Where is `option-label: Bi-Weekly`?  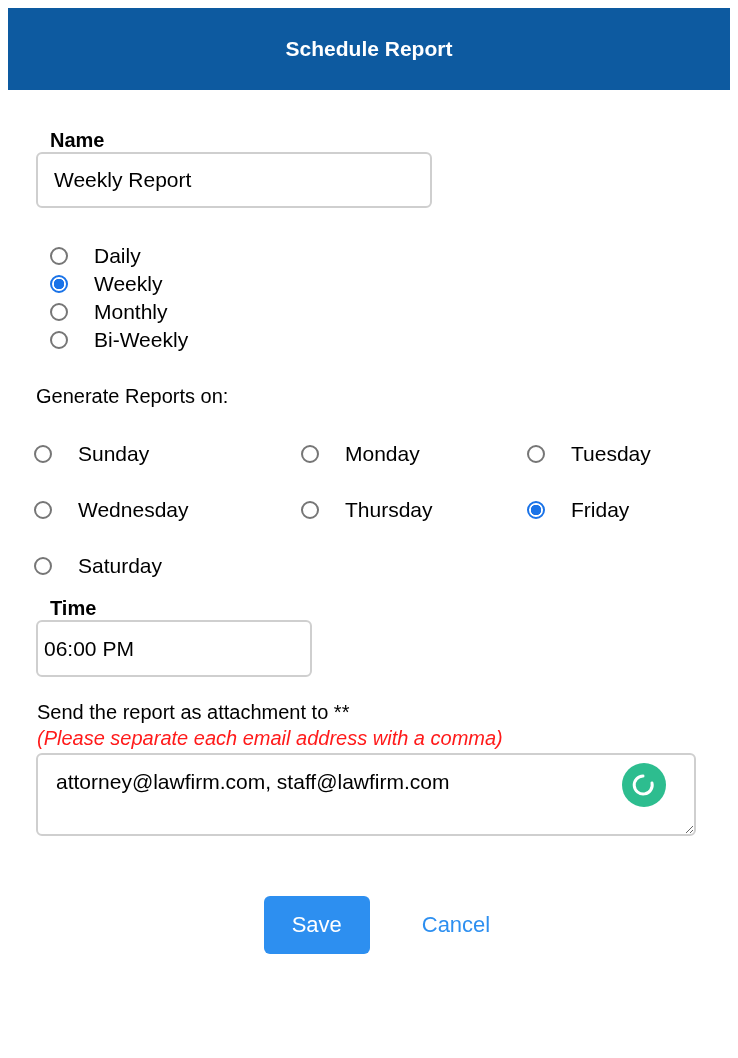 option-label: Bi-Weekly is located at coordinates (141, 340).